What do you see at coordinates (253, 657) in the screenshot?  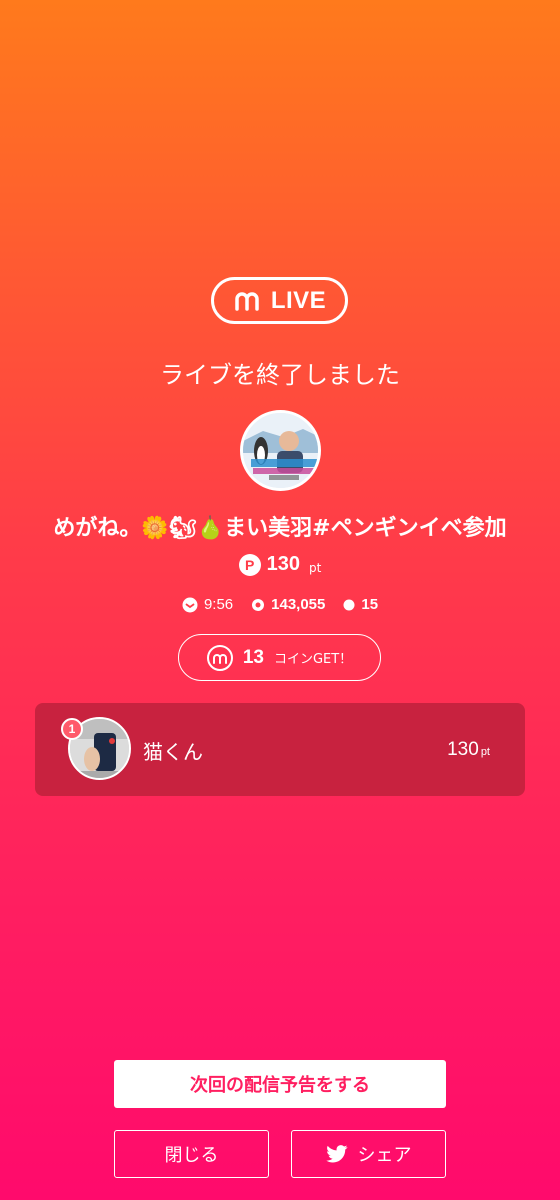 I see `coin-value: 13` at bounding box center [253, 657].